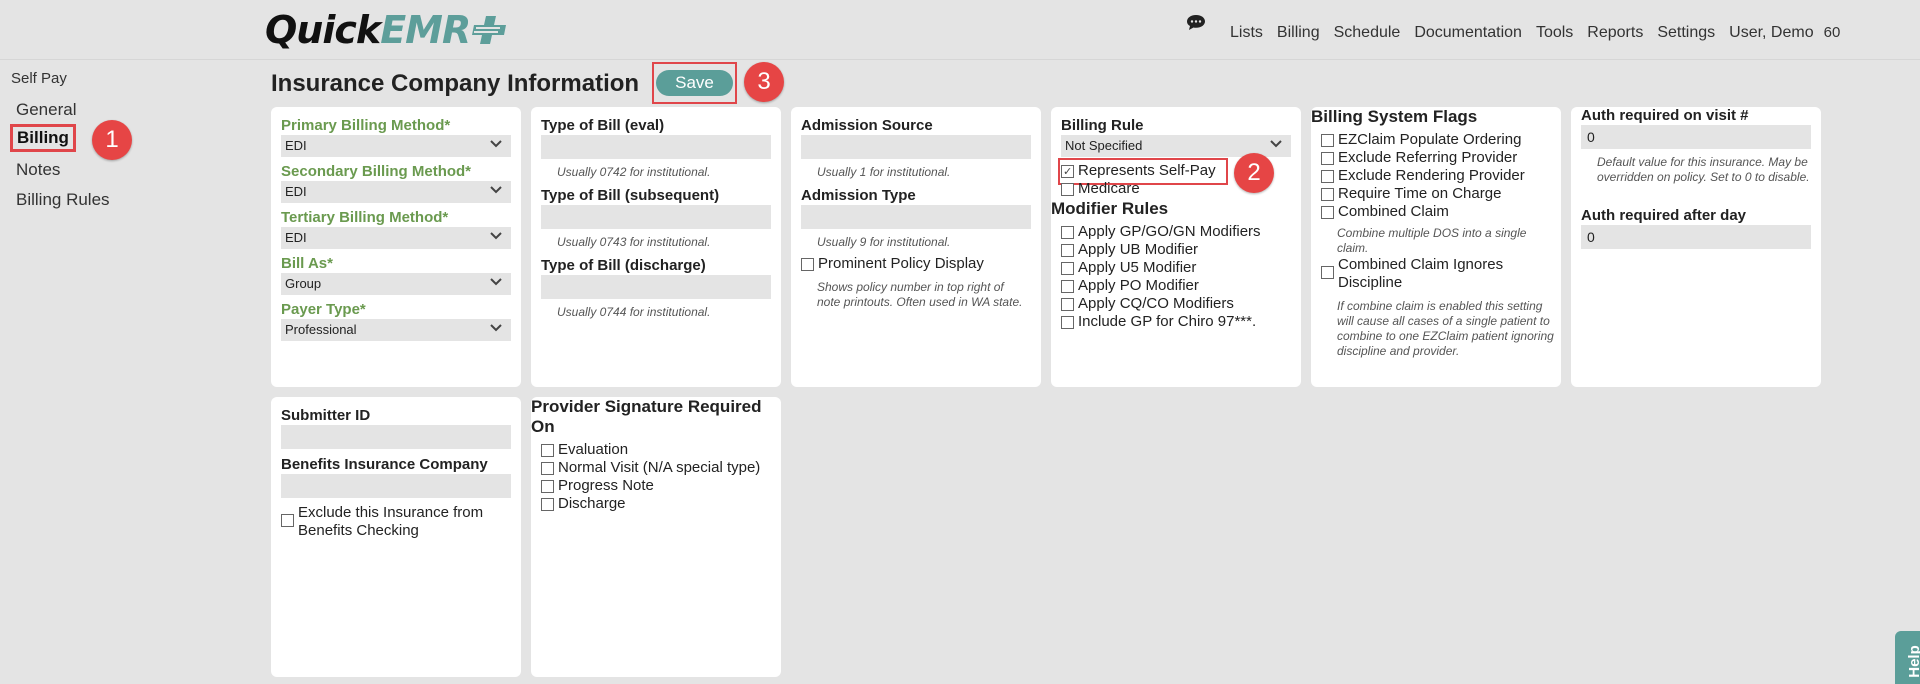 This screenshot has height=684, width=1920. What do you see at coordinates (593, 449) in the screenshot?
I see `signature-option-label: Evaluation` at bounding box center [593, 449].